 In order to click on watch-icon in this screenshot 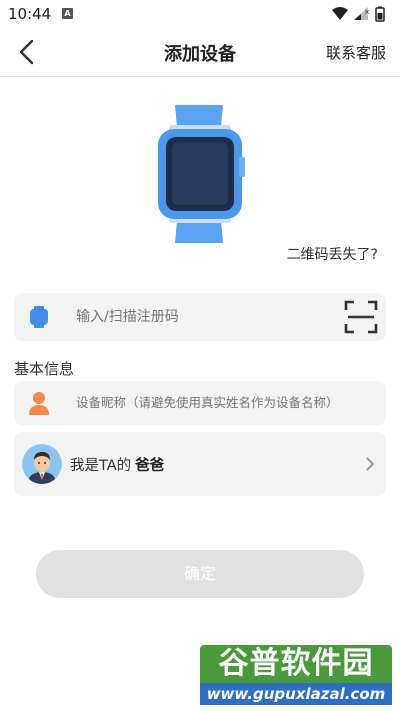, I will do `click(39, 317)`.